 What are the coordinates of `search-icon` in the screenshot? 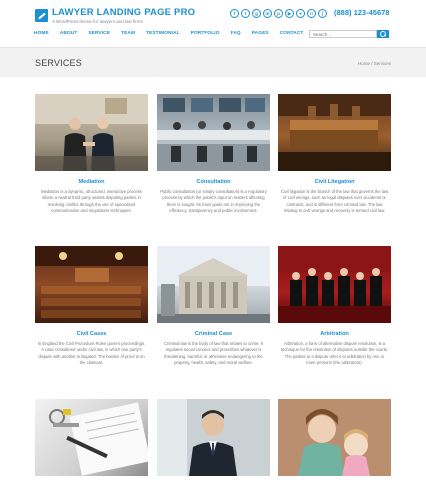 It's located at (383, 34).